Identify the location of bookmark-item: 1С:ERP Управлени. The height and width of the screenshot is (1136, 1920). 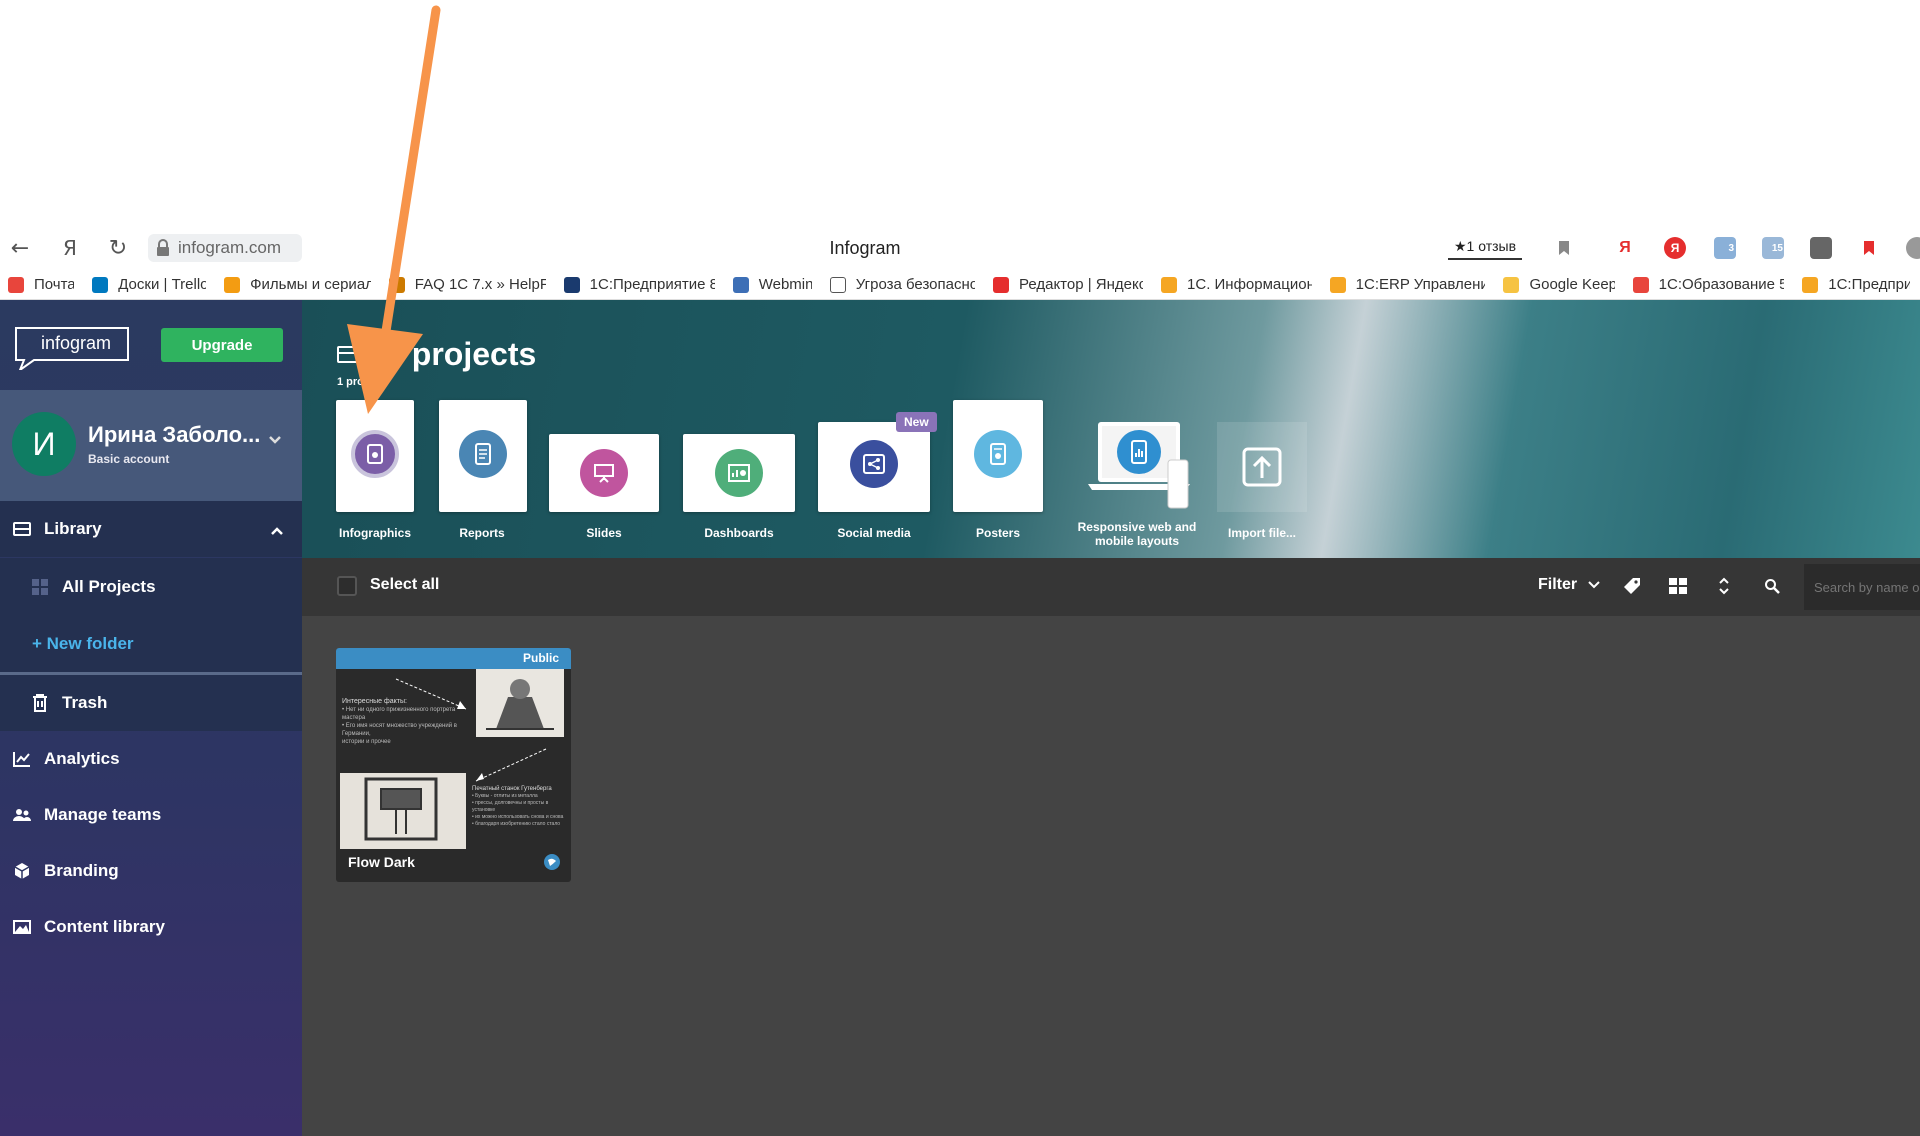
(1407, 284).